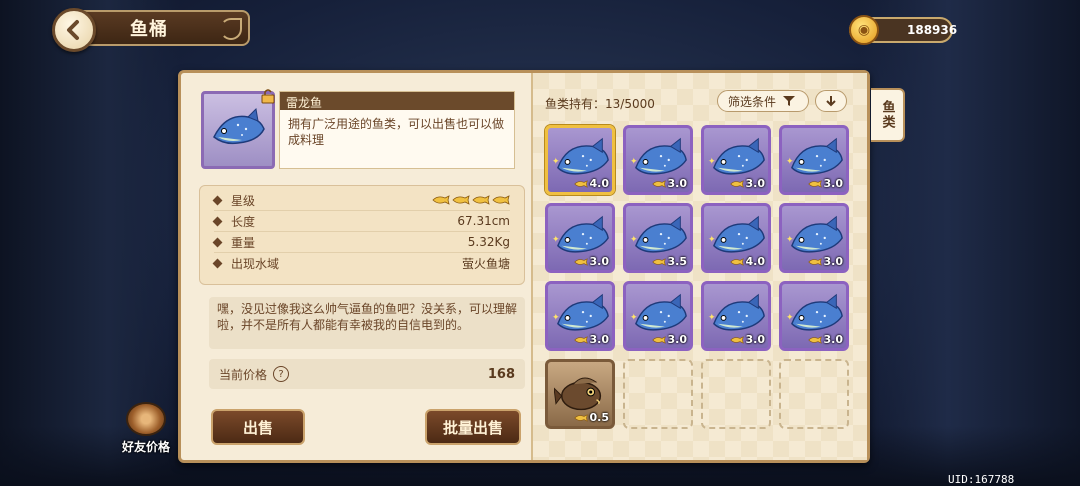  I want to click on rating-value: 0.5, so click(599, 417).